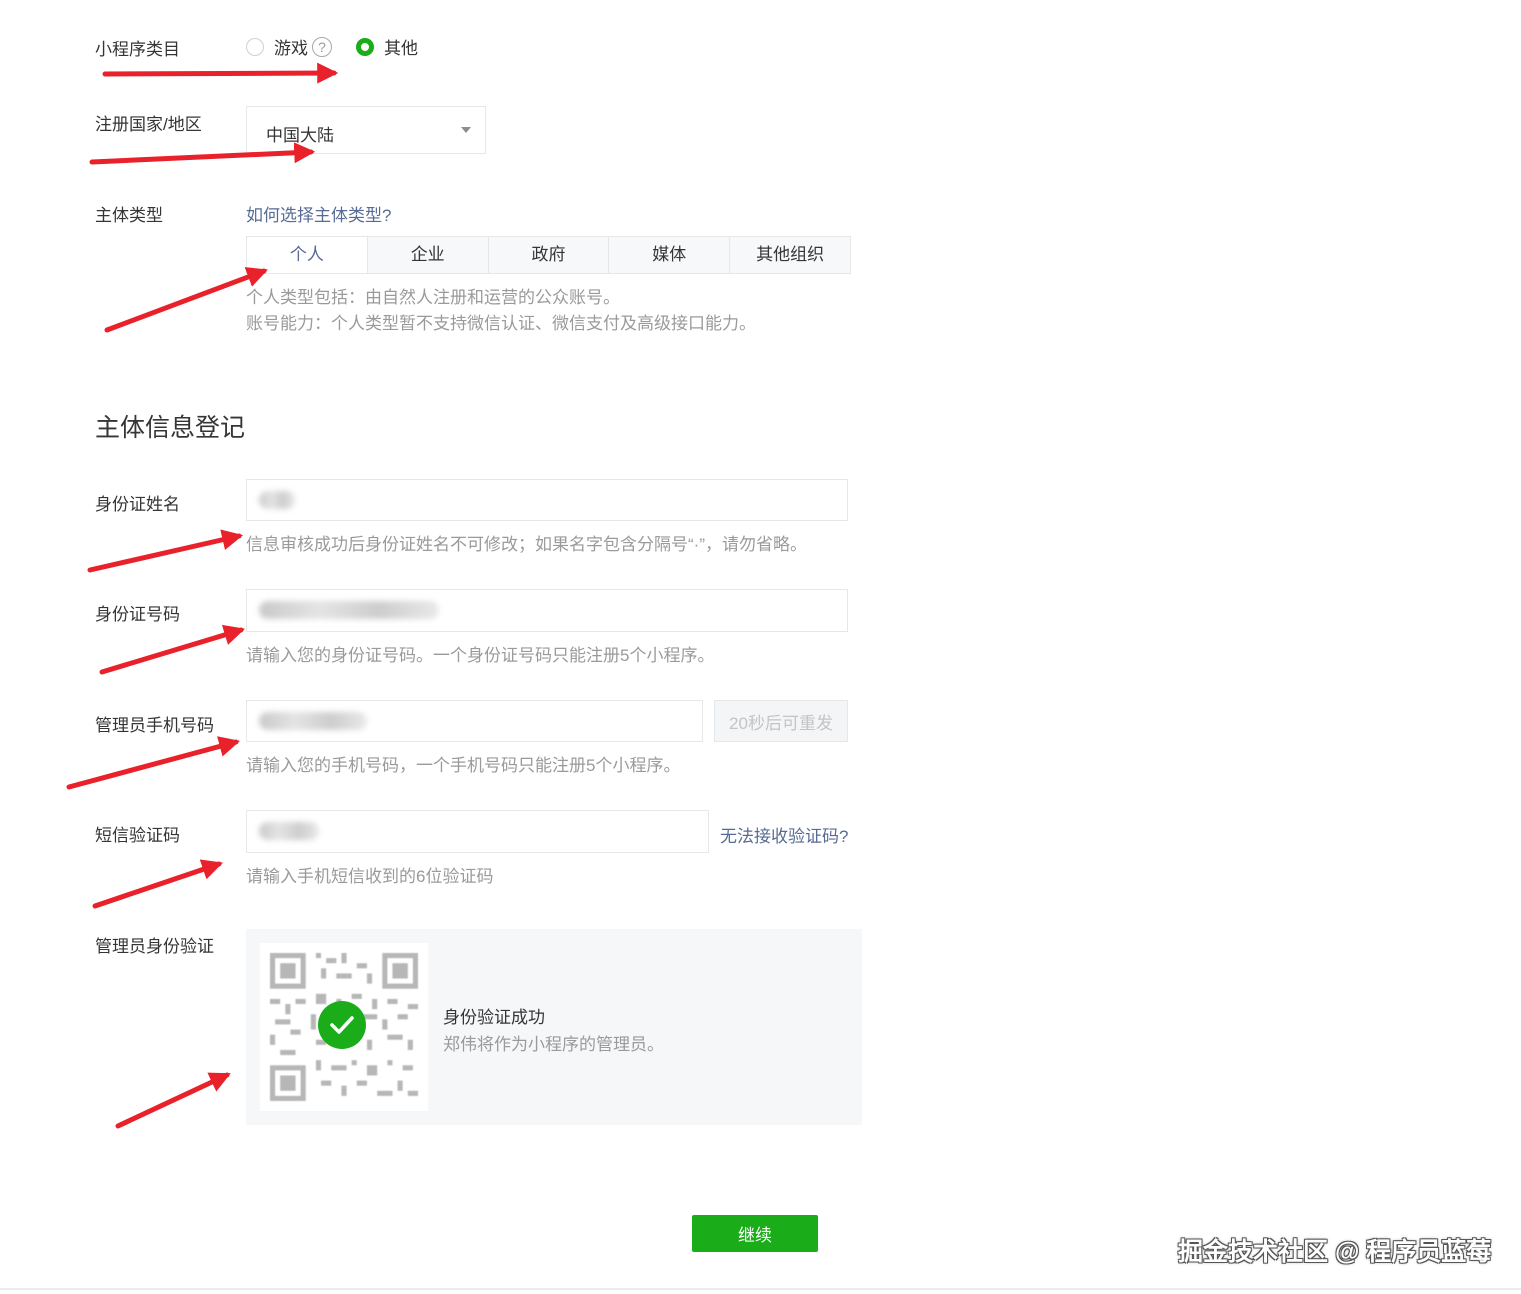  I want to click on id-number-input, so click(547, 610).